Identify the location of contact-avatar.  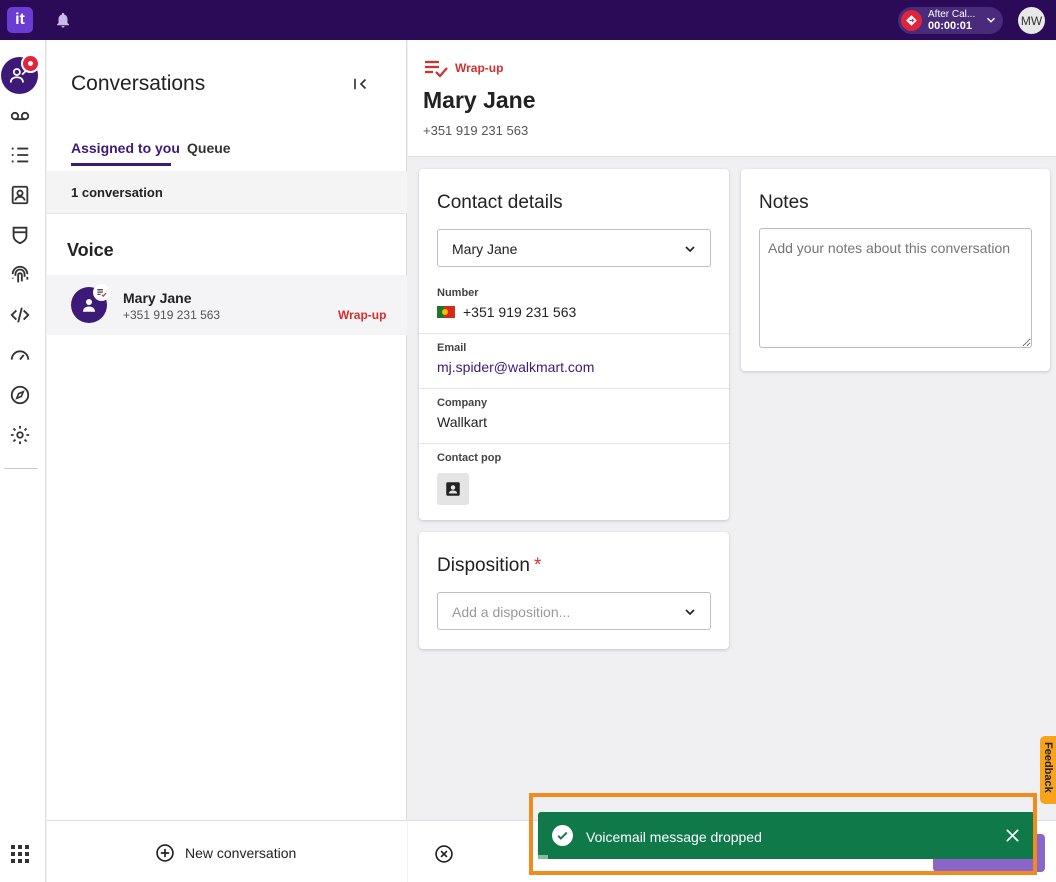
(90, 303).